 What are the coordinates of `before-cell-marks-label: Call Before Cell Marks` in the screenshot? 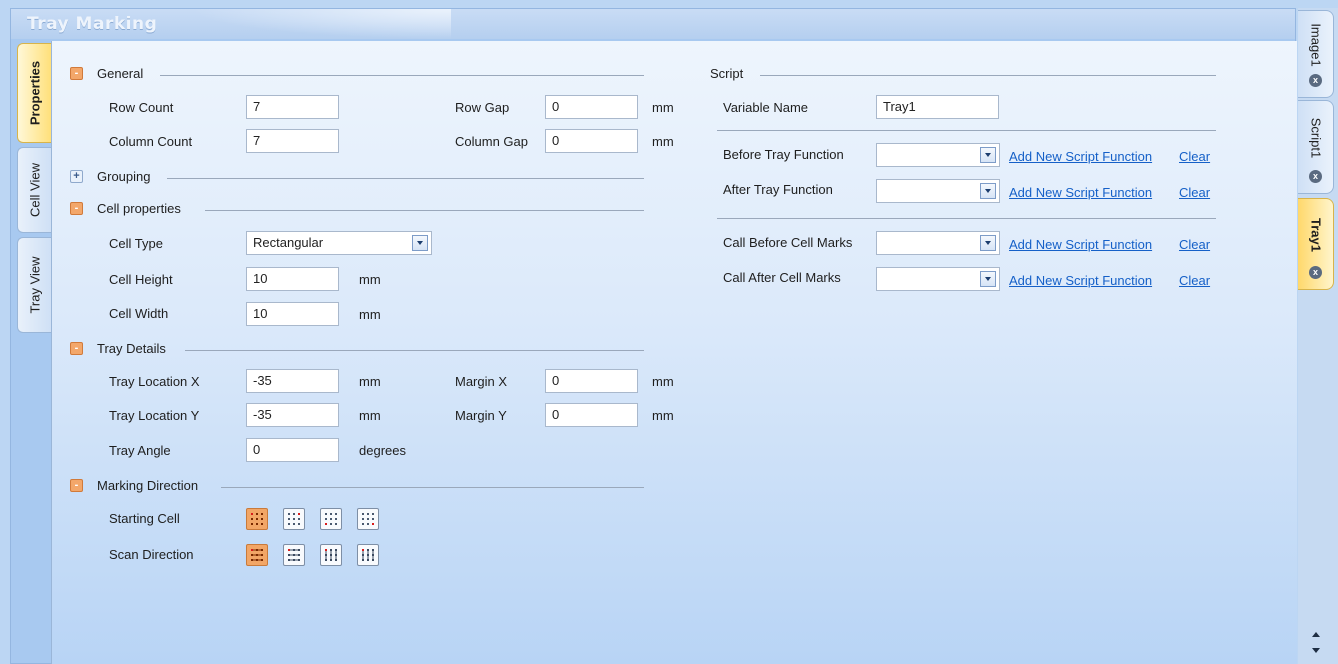 It's located at (788, 242).